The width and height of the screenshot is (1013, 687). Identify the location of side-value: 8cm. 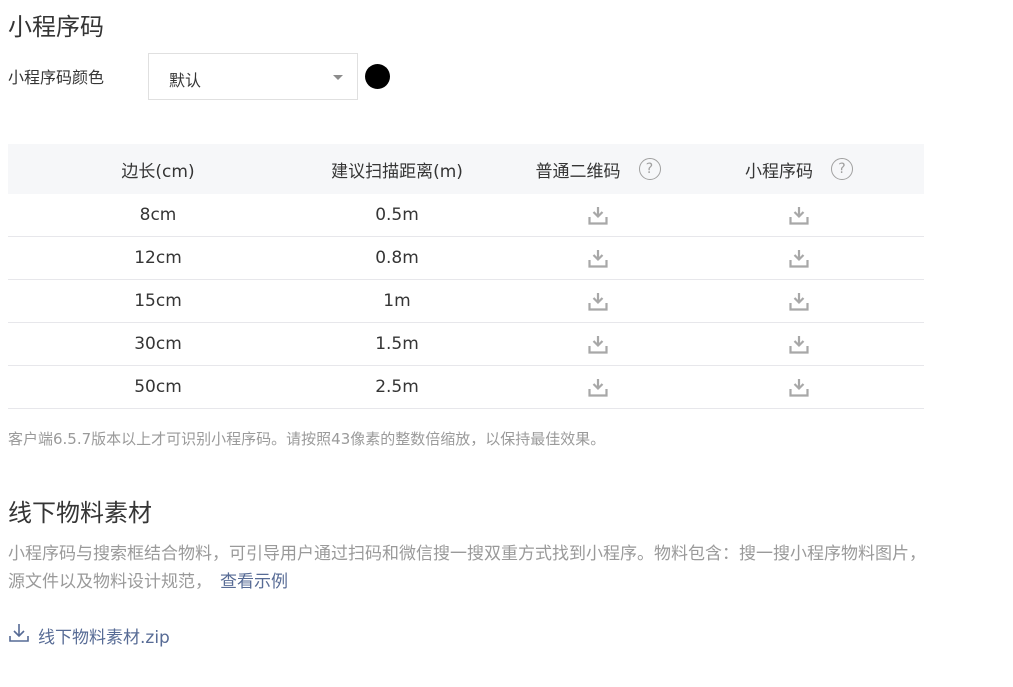
(158, 215).